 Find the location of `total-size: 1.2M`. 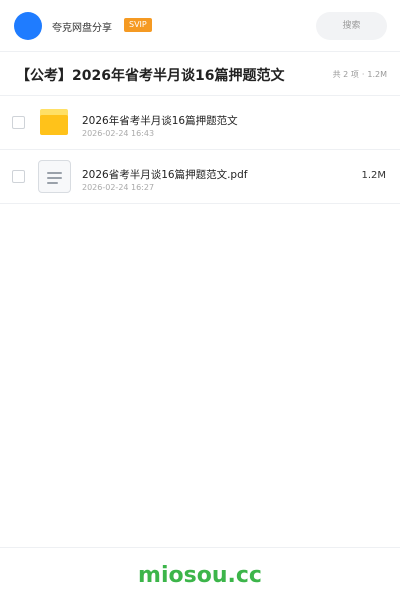

total-size: 1.2M is located at coordinates (377, 74).